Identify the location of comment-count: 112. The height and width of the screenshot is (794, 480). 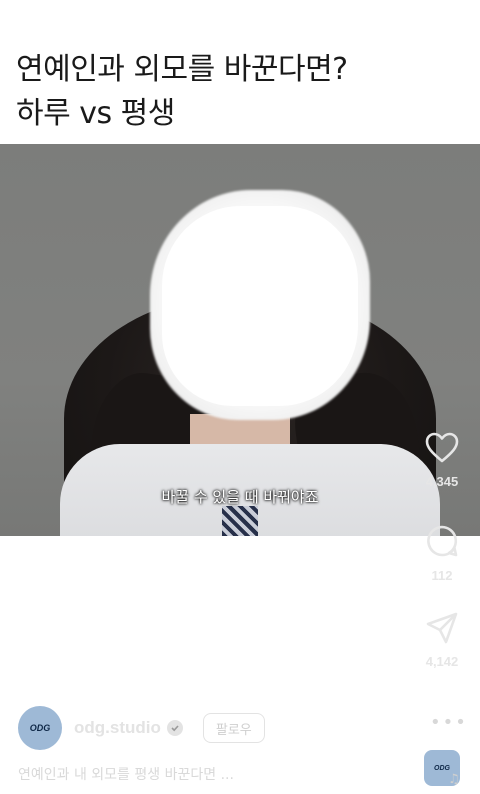
(442, 575).